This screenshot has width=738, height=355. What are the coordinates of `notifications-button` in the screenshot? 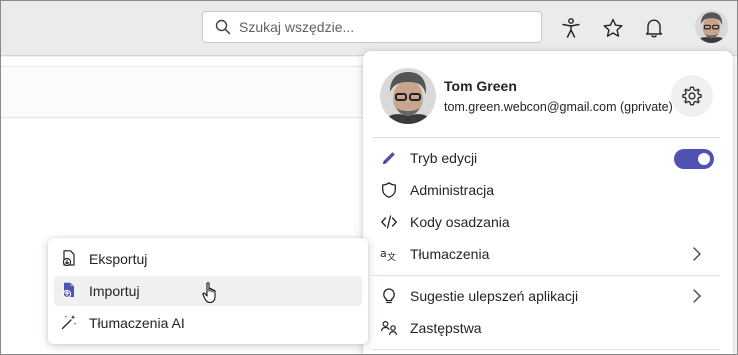 It's located at (654, 28).